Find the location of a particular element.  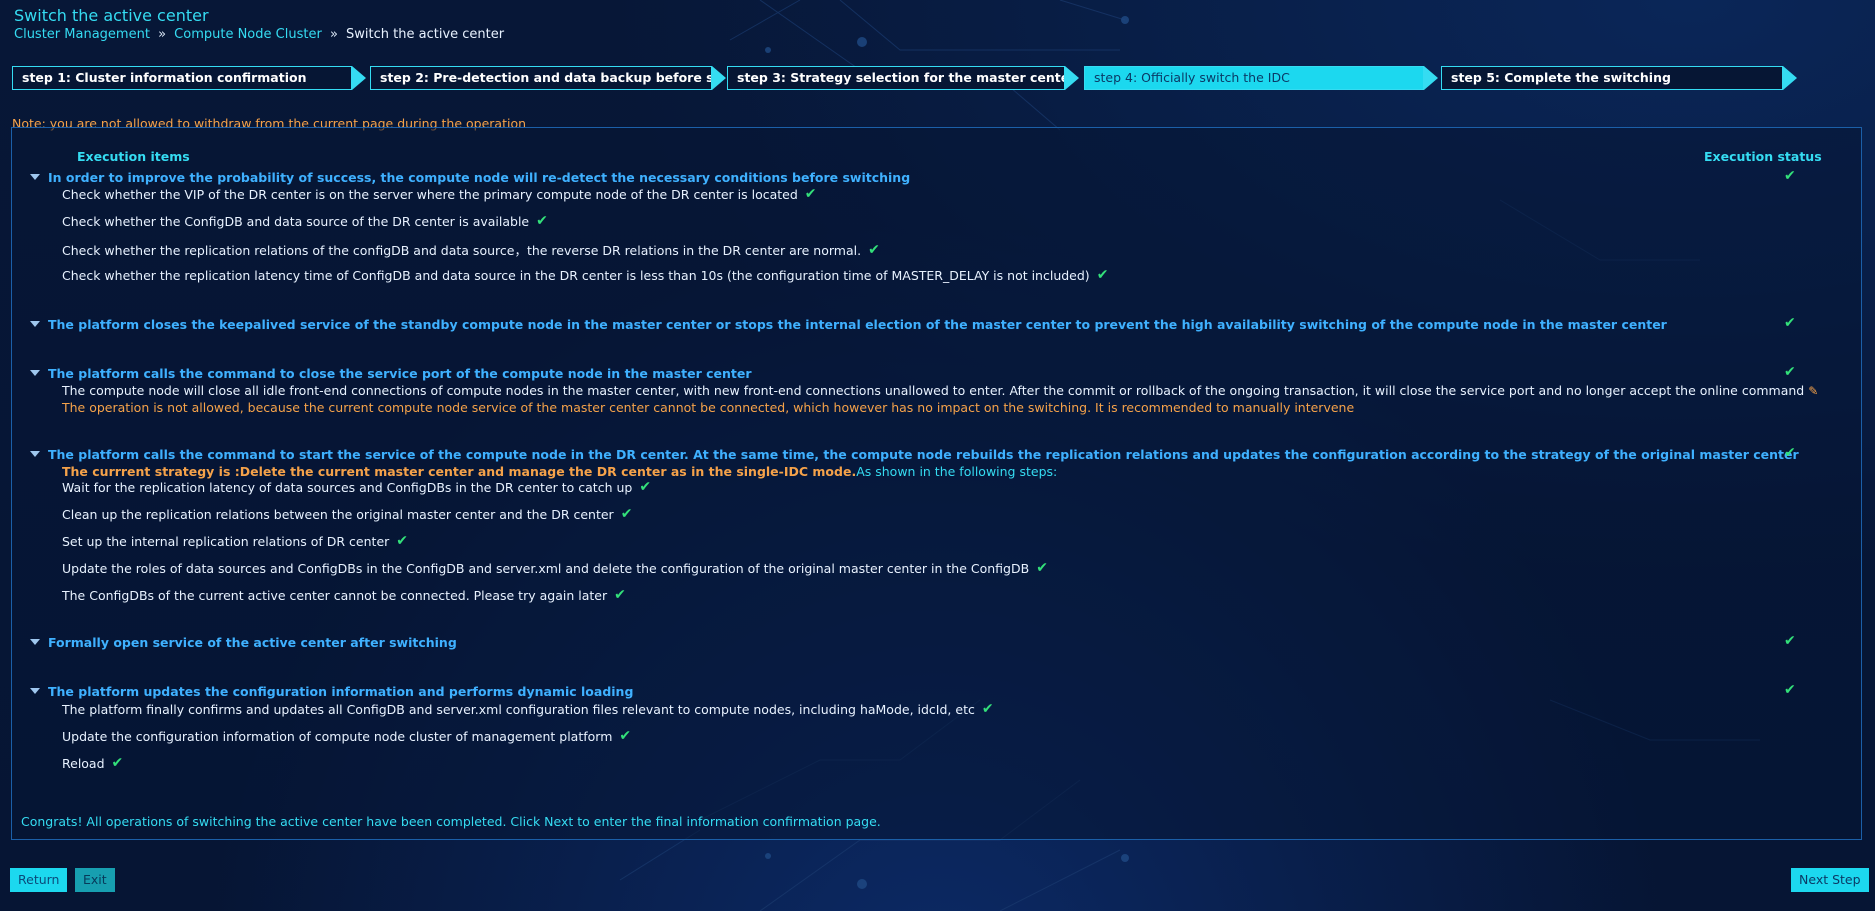

step-label: step 1: Cluster information confirmation is located at coordinates (182, 78).